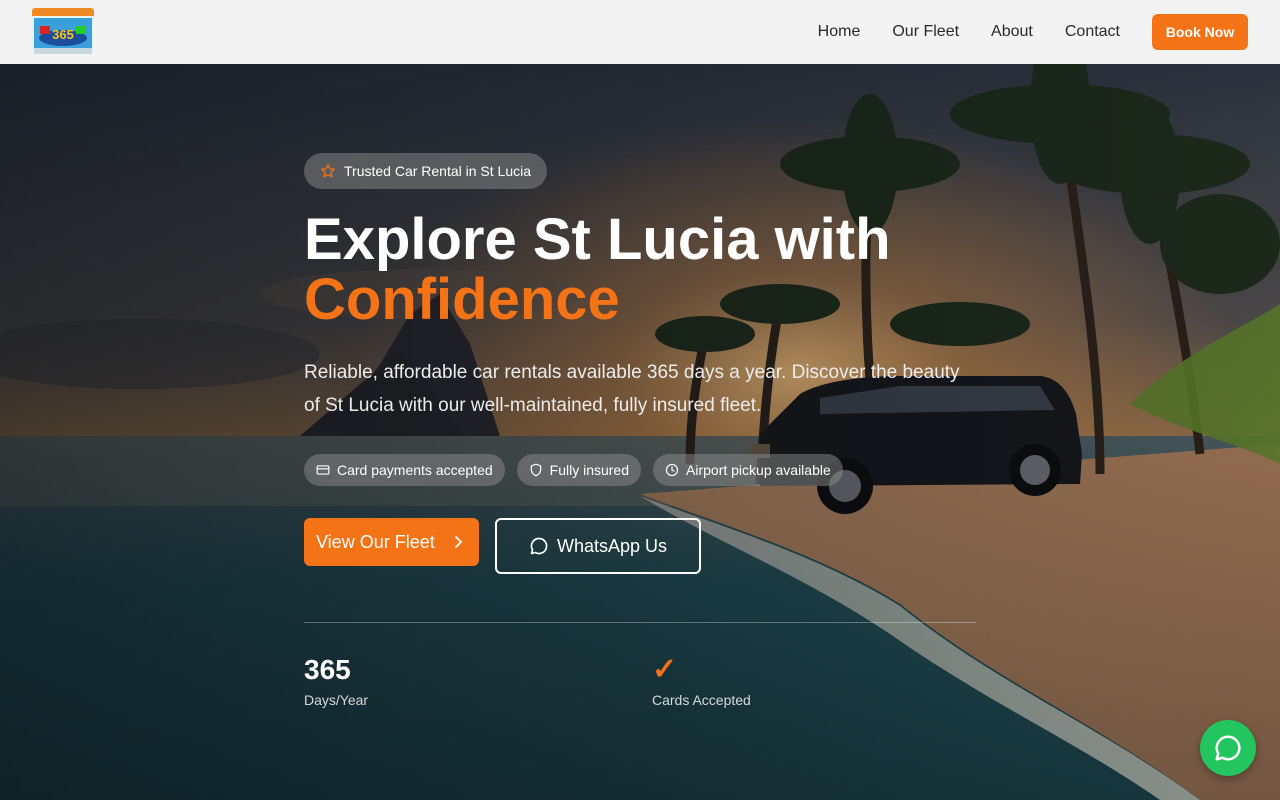  What do you see at coordinates (758, 470) in the screenshot?
I see `pill-label: Airport pickup available` at bounding box center [758, 470].